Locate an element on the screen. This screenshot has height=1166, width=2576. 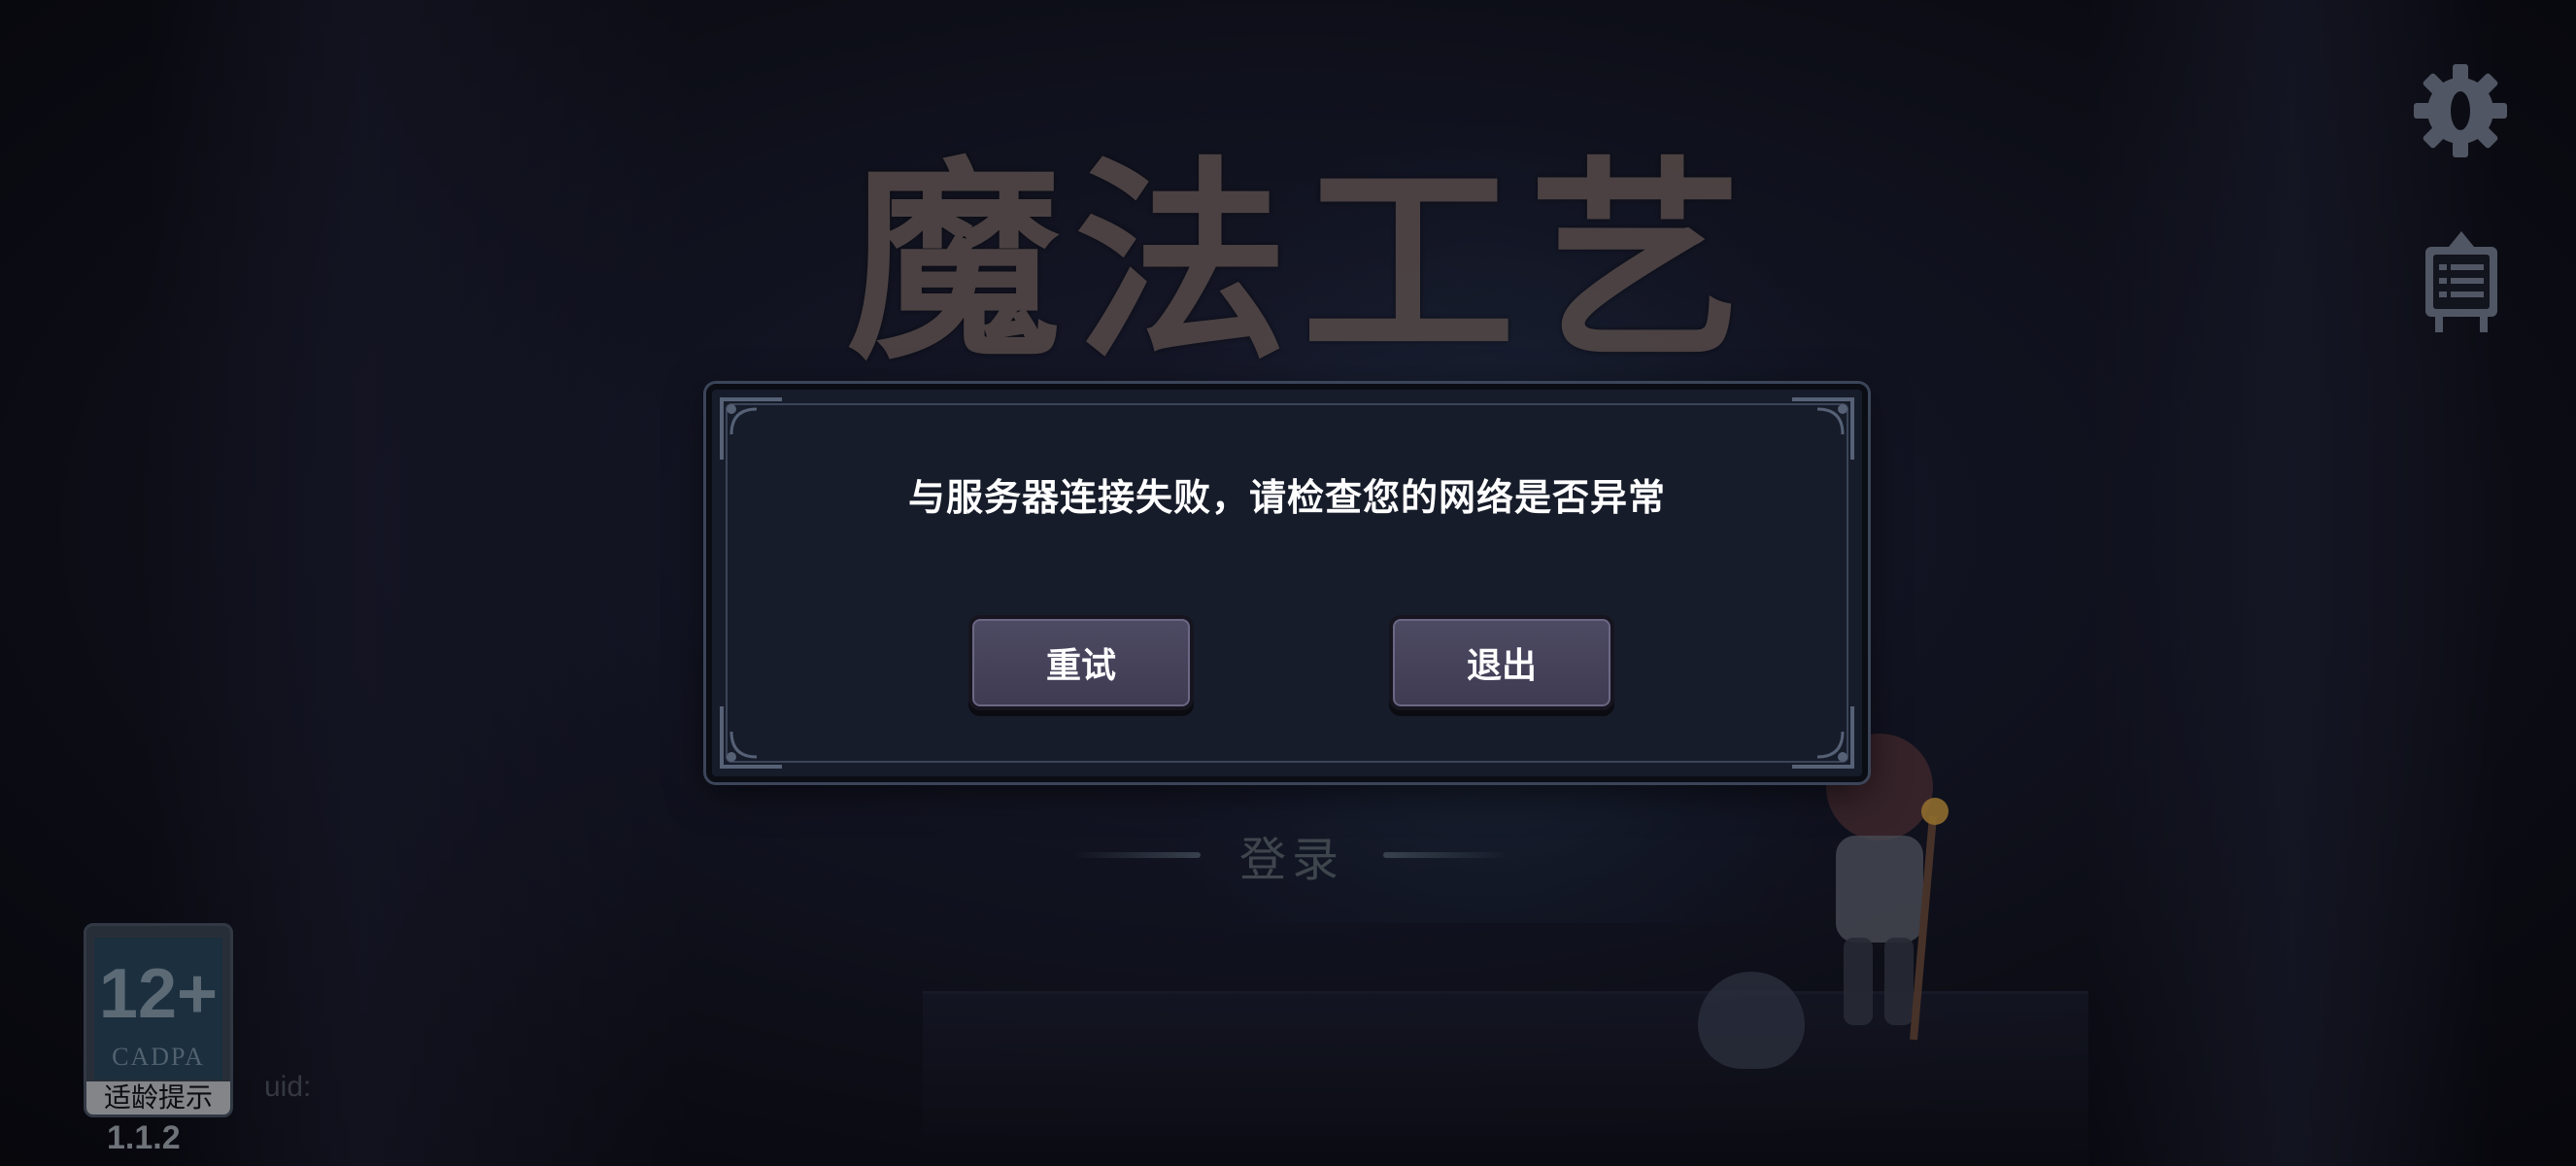
retry-button: 重试 is located at coordinates (1081, 662).